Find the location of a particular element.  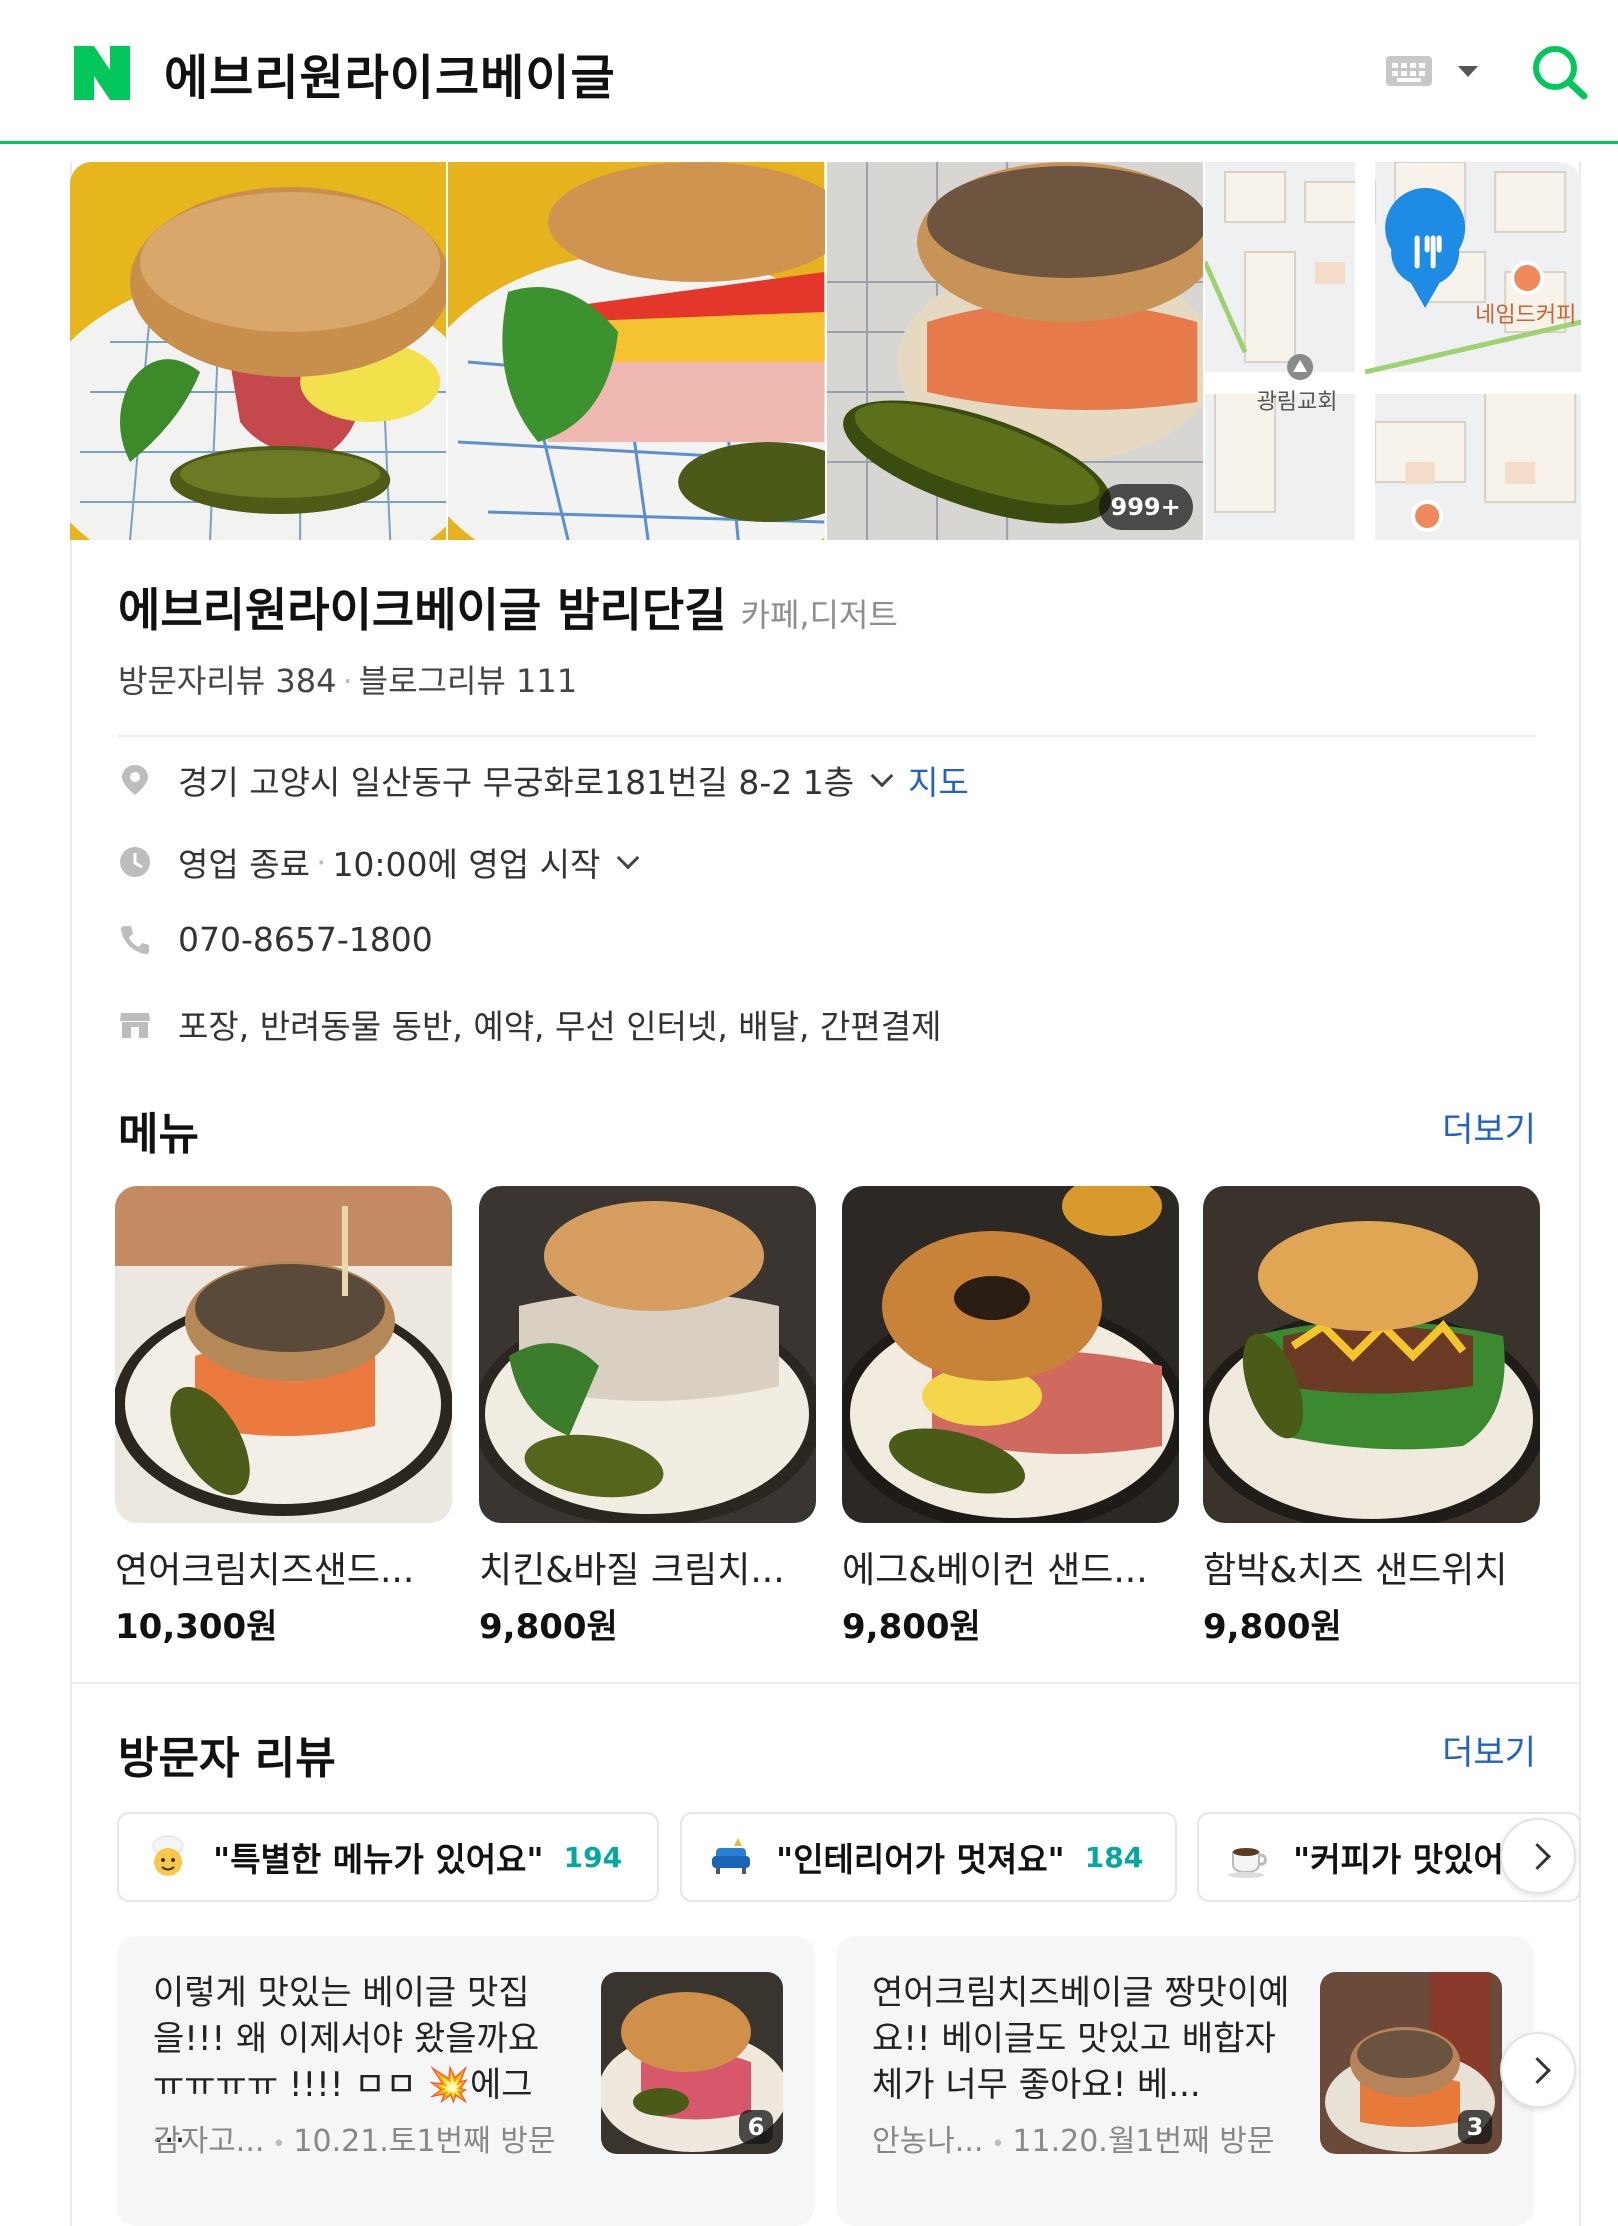

photo-count-badge: 999+ is located at coordinates (1145, 507).